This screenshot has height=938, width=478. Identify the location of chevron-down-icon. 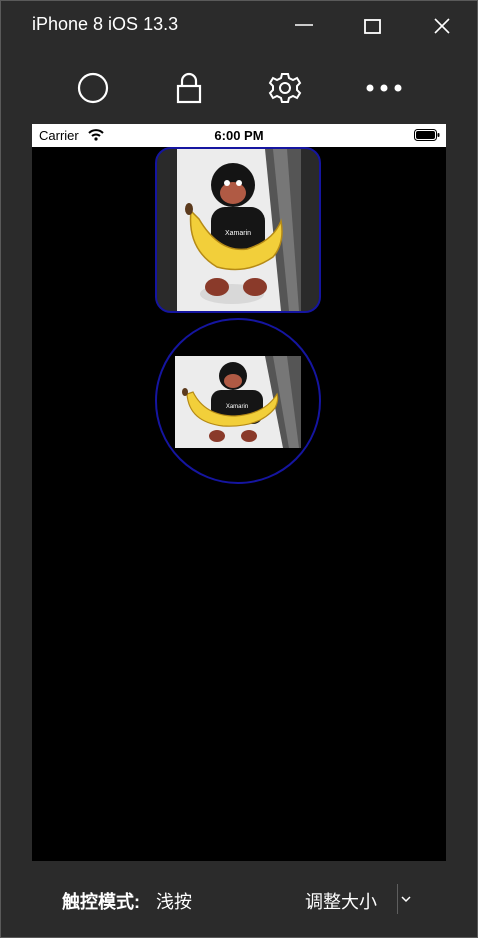
(406, 899).